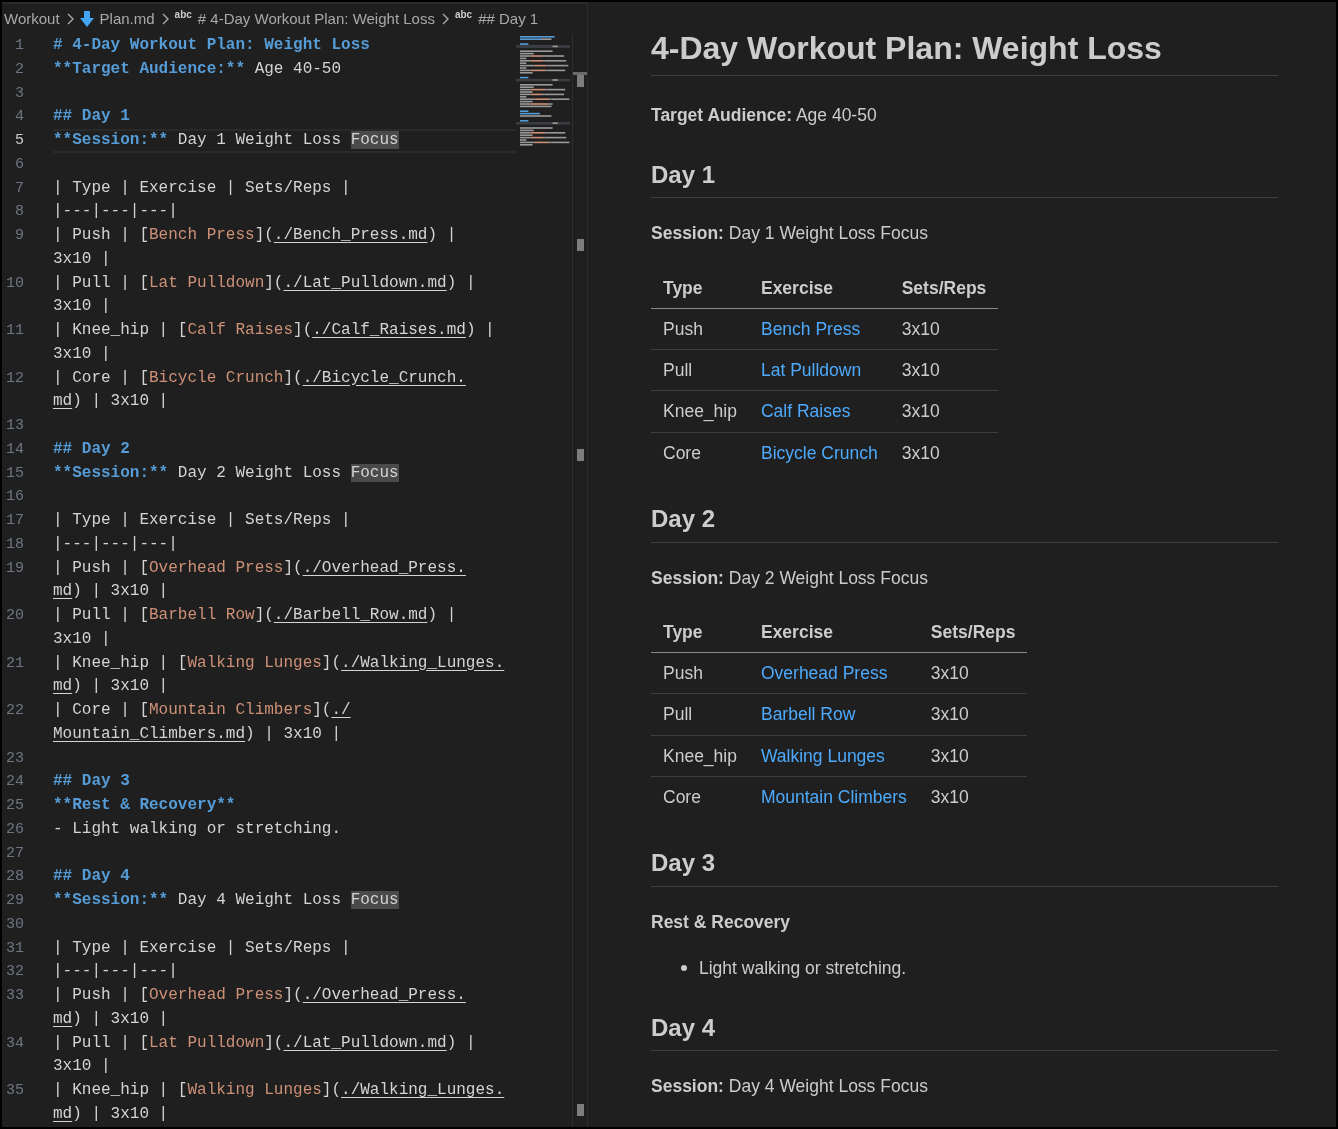 The width and height of the screenshot is (1338, 1129). Describe the element at coordinates (19, 188) in the screenshot. I see `line-number: 7` at that location.